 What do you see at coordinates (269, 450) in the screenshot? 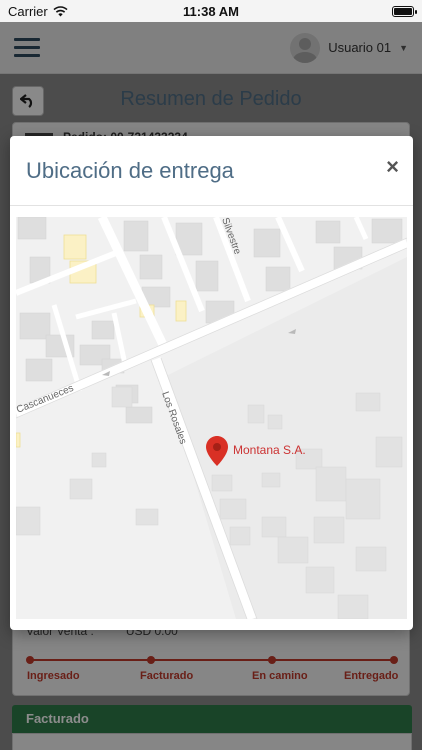
I see `map-marker-label: Montana S.A.` at bounding box center [269, 450].